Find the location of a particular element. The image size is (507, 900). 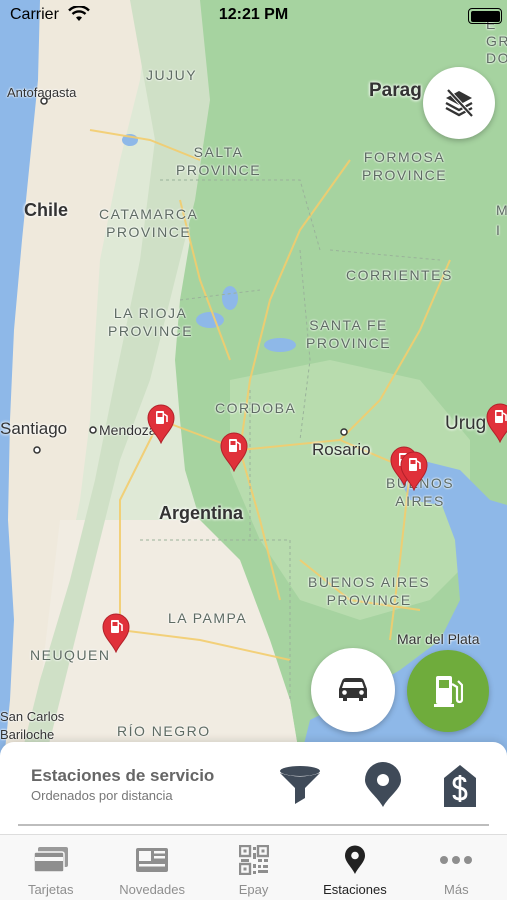

tab-tarjetas: Tarjetas is located at coordinates (50, 867).